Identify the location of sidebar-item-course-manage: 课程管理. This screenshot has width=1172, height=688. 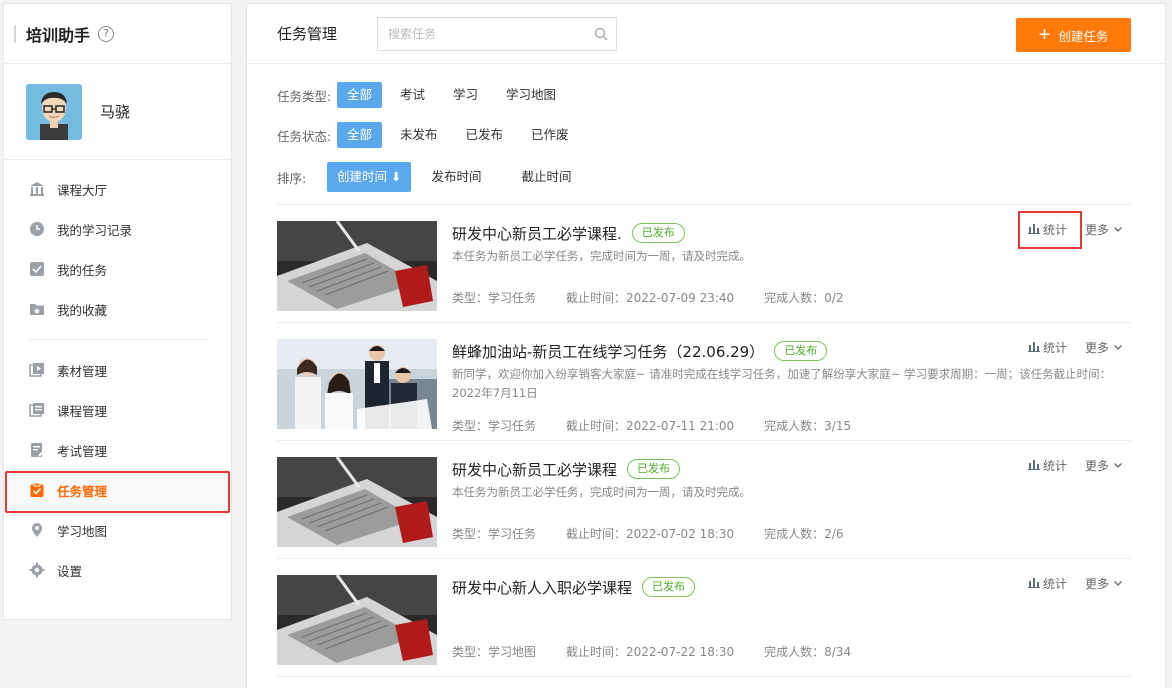
(117, 410).